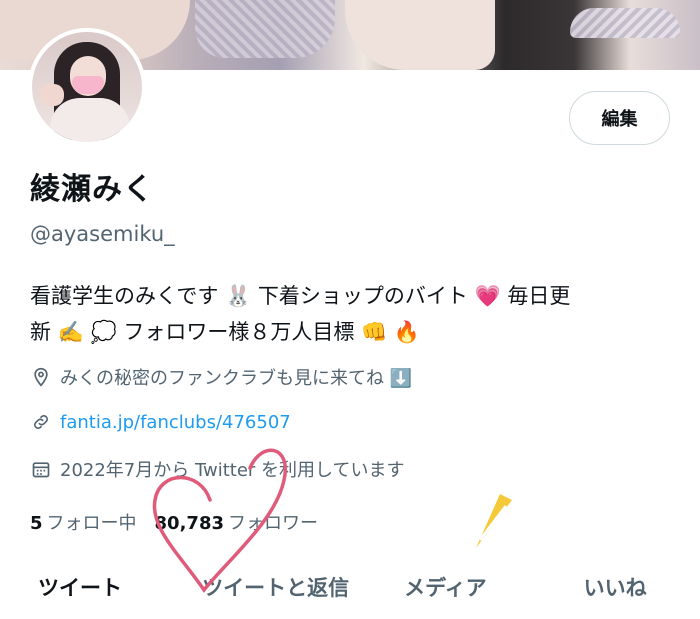  Describe the element at coordinates (273, 523) in the screenshot. I see `followers-label: フォロワー` at that location.